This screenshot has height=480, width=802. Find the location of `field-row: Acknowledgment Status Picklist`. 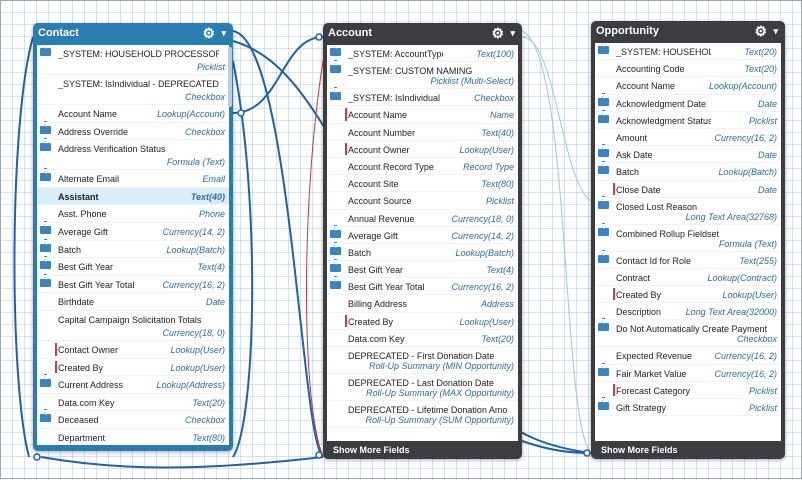

field-row: Acknowledgment Status Picklist is located at coordinates (688, 119).